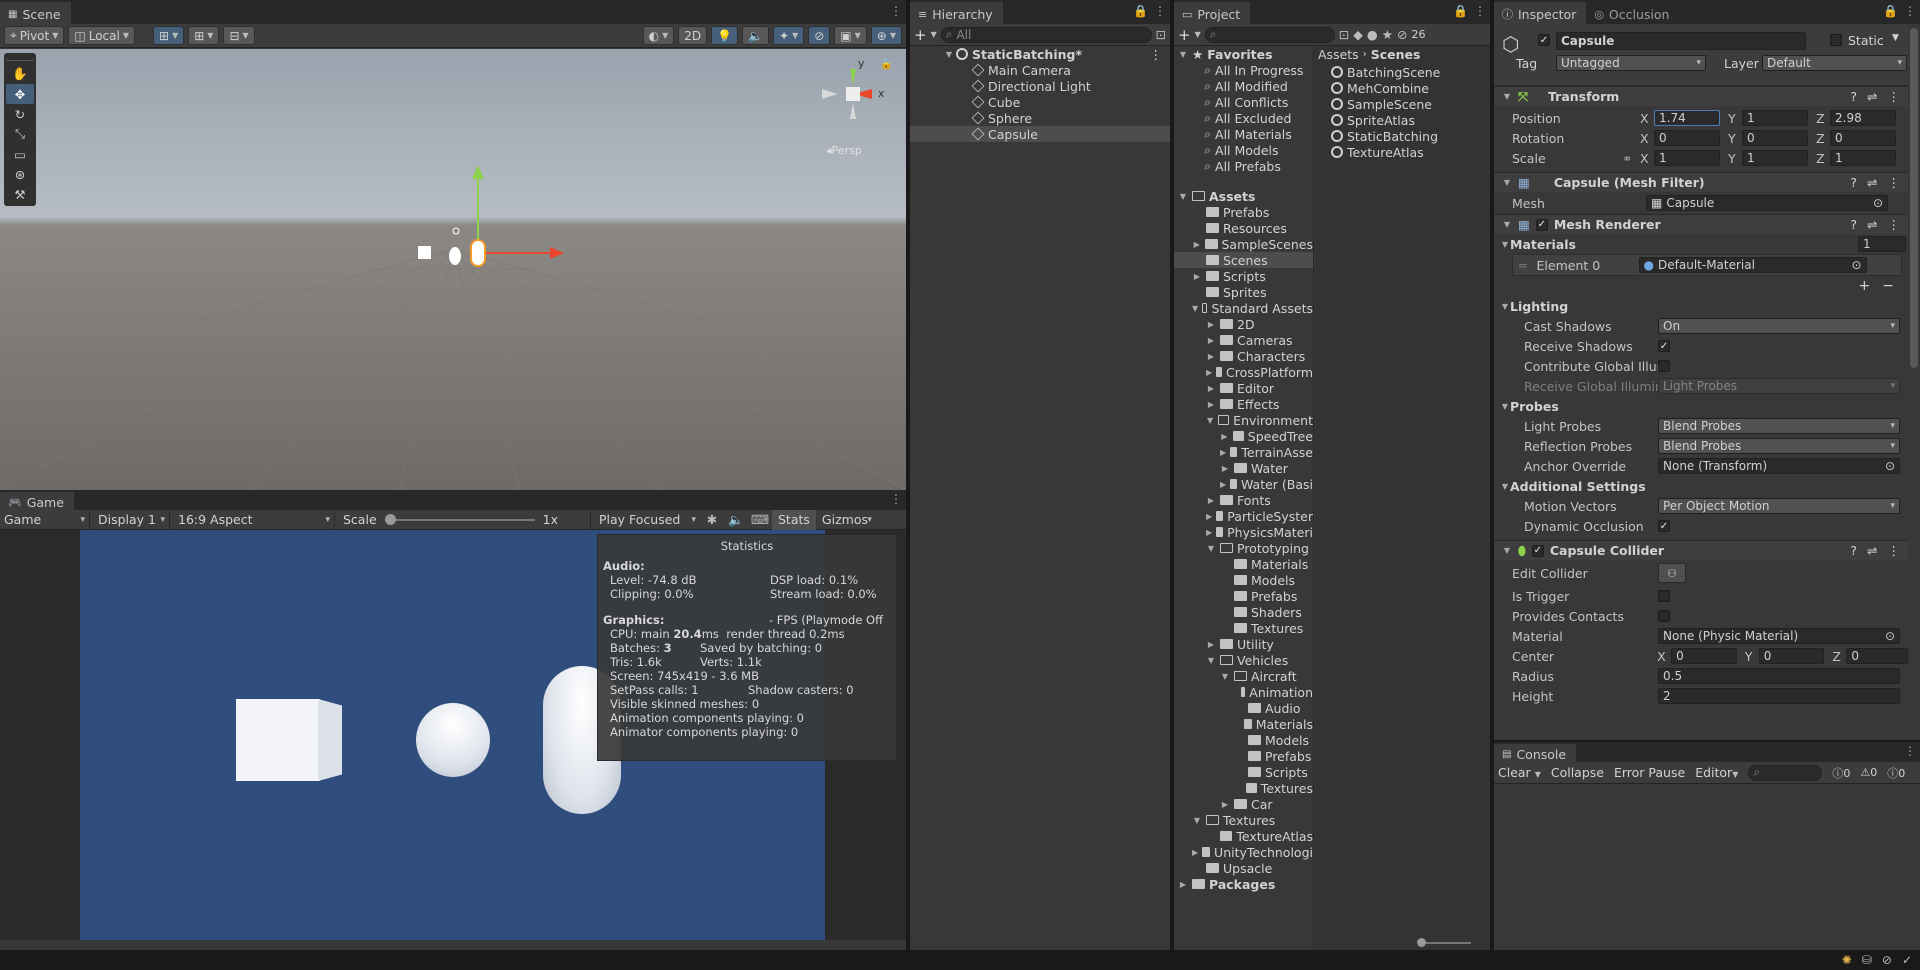 This screenshot has width=1920, height=970. I want to click on toggle-2d: 2D, so click(693, 35).